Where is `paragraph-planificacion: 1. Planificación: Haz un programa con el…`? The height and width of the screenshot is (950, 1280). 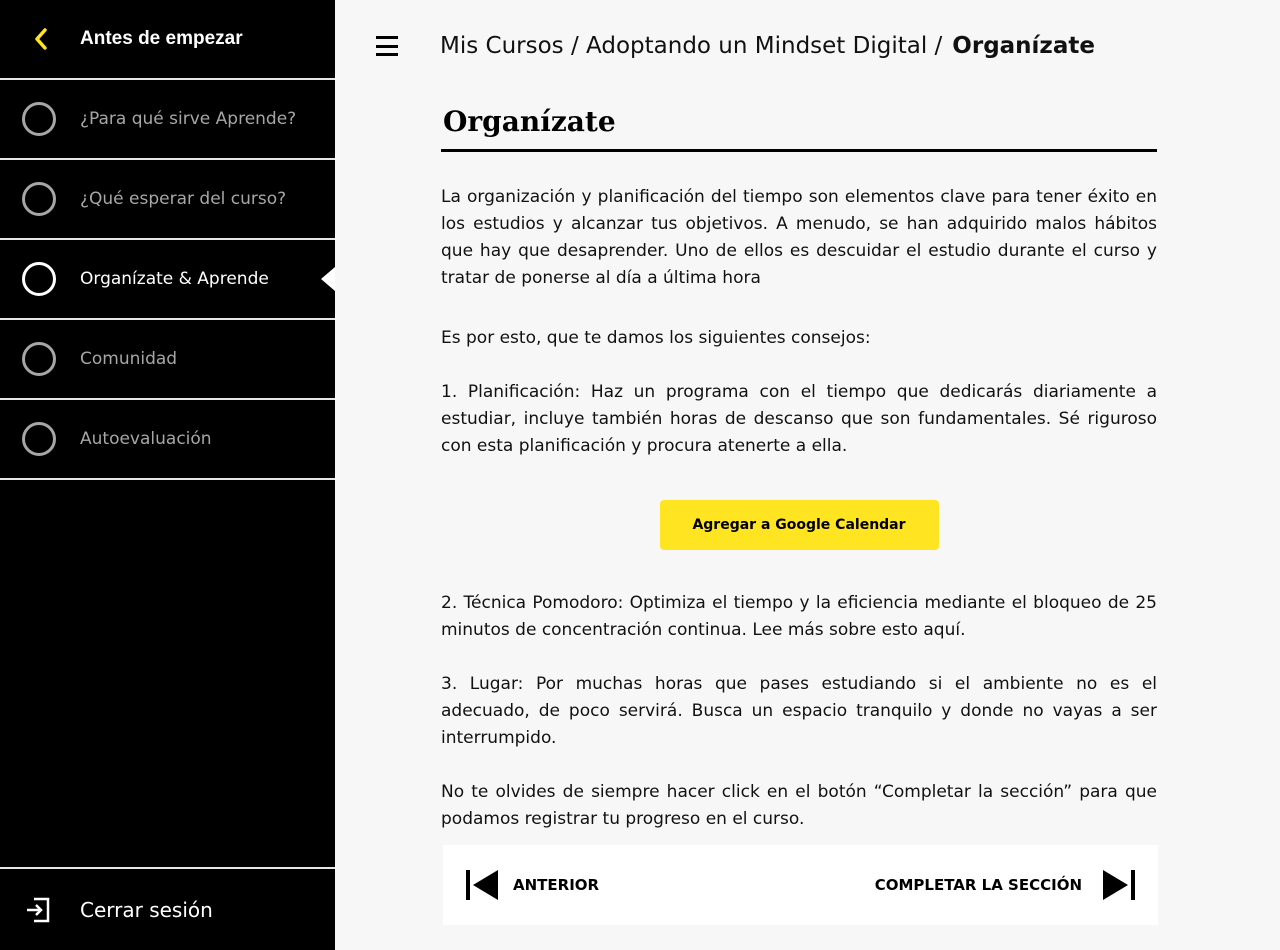
paragraph-planificacion: 1. Planificación: Haz un programa con el… is located at coordinates (799, 418).